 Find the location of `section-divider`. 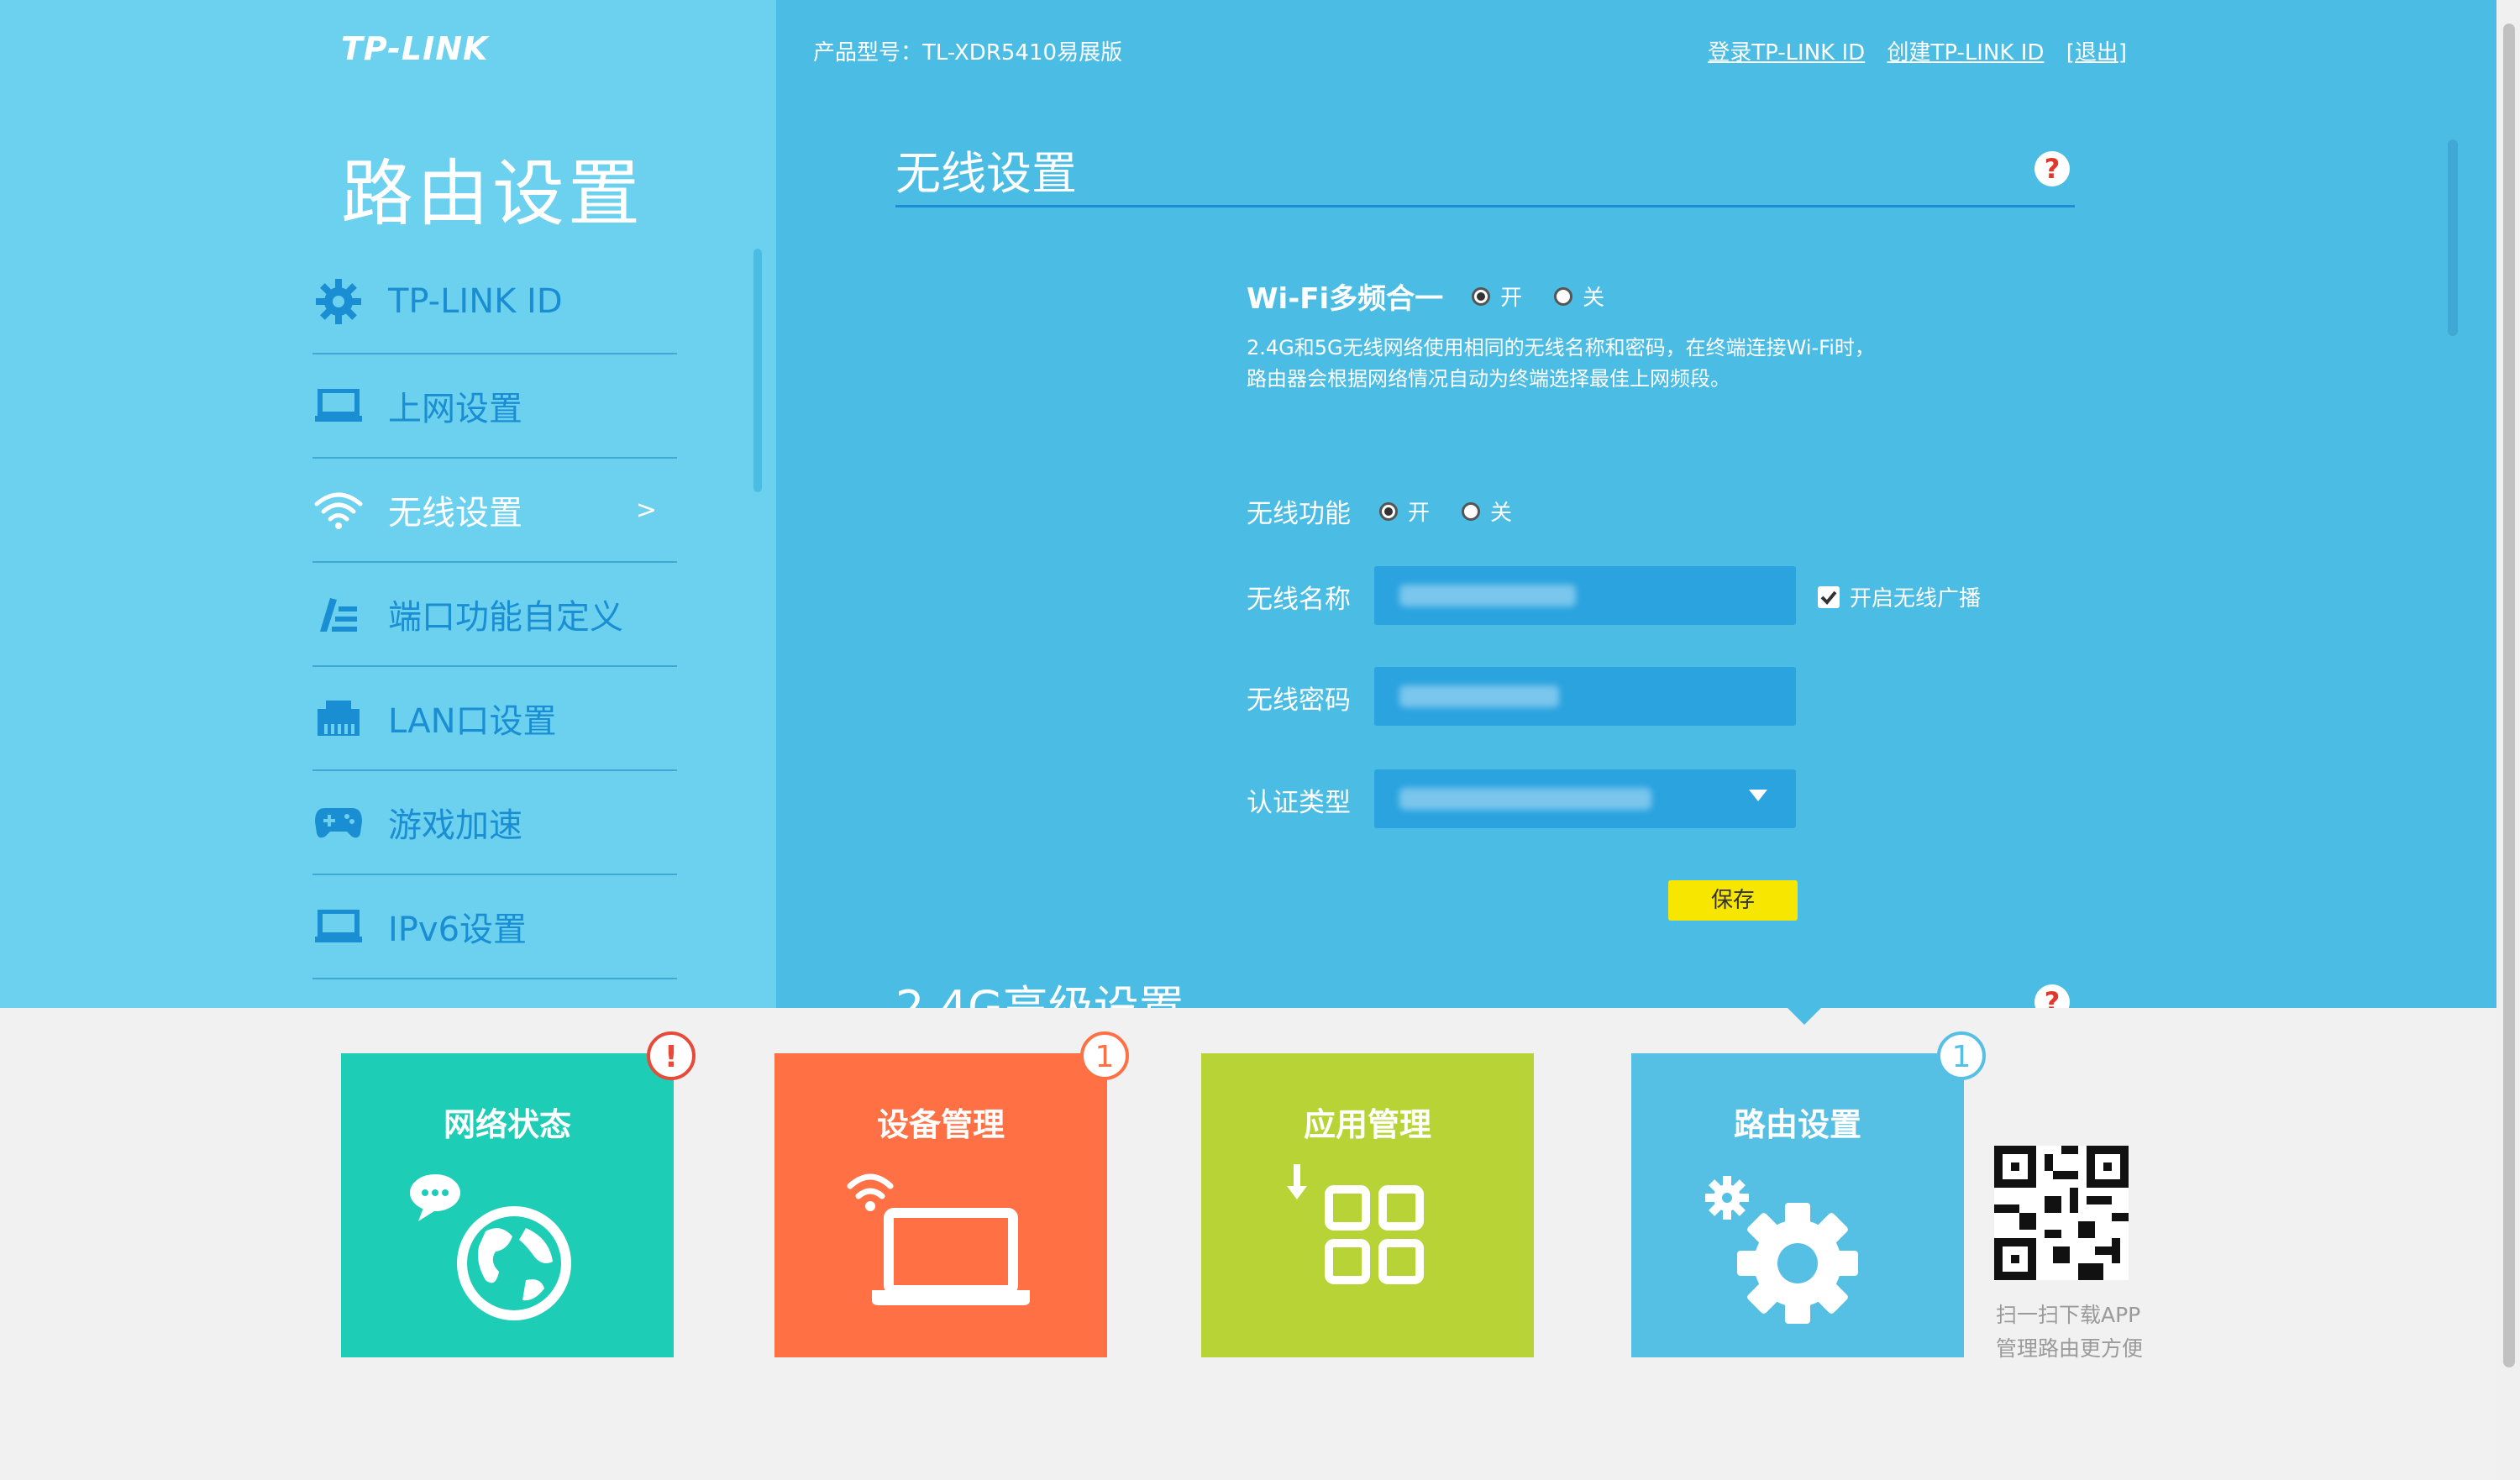

section-divider is located at coordinates (1485, 206).